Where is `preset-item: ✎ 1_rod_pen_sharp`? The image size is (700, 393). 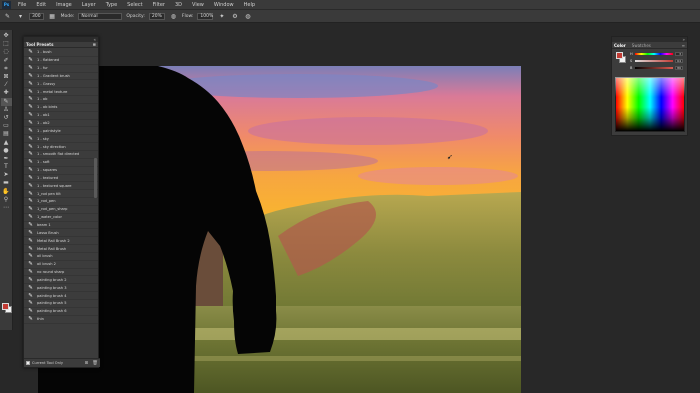 preset-item: ✎ 1_rod_pen_sharp is located at coordinates (61, 210).